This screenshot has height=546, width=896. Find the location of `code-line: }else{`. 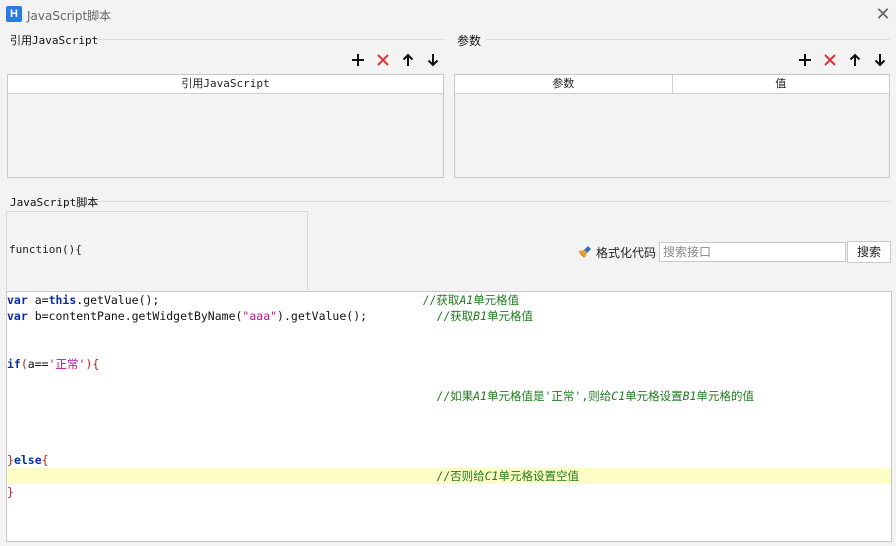

code-line: }else{ is located at coordinates (28, 460).